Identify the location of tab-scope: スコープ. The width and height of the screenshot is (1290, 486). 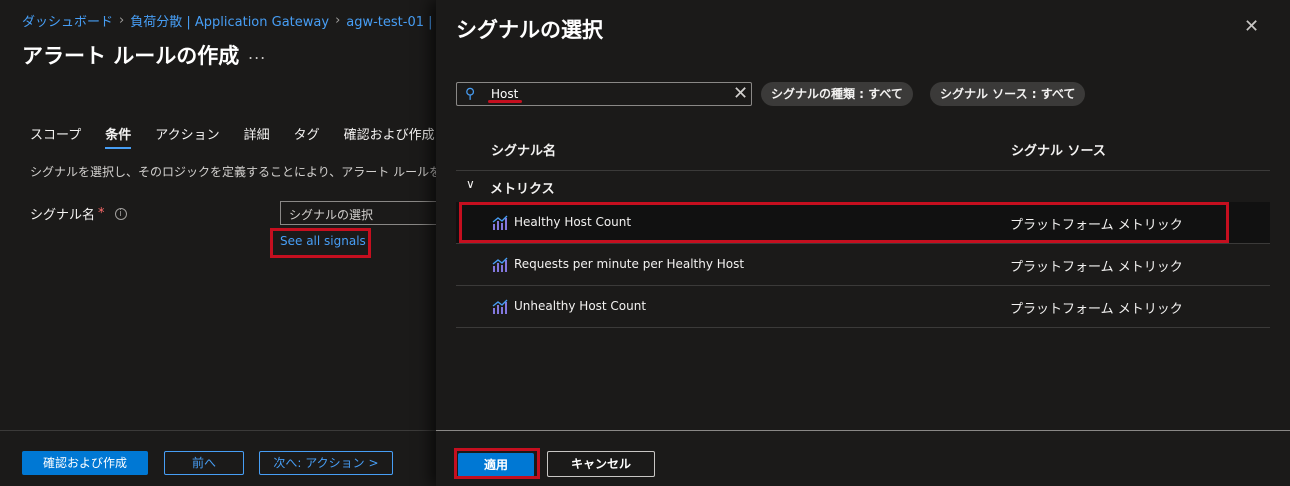
(55, 136).